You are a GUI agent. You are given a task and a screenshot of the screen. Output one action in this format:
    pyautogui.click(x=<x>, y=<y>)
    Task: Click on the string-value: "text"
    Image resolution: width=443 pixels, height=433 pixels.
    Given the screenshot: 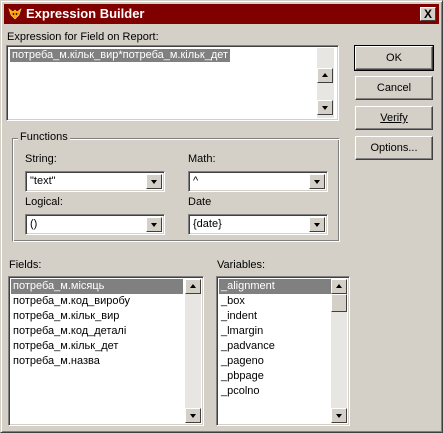 What is the action you would take?
    pyautogui.click(x=43, y=181)
    